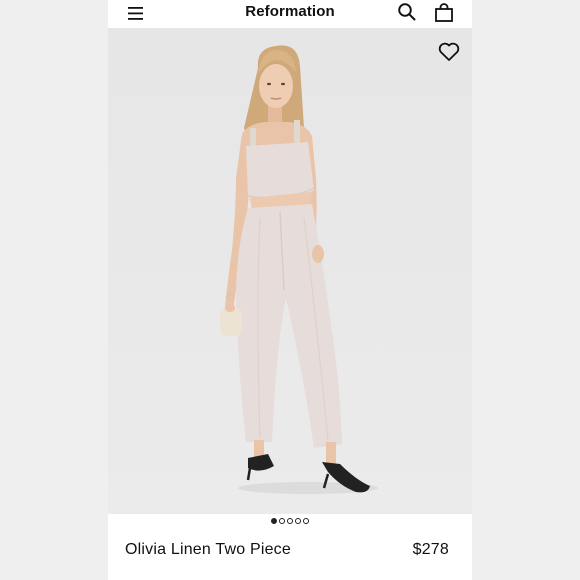  I want to click on hamburger-menu-icon, so click(136, 14).